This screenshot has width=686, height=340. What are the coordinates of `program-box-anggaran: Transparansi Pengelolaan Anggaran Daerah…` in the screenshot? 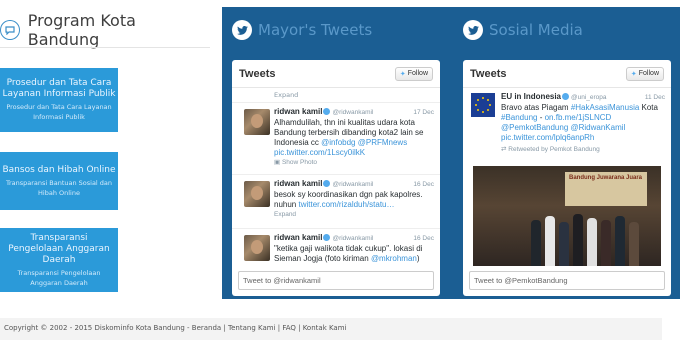 It's located at (59, 260).